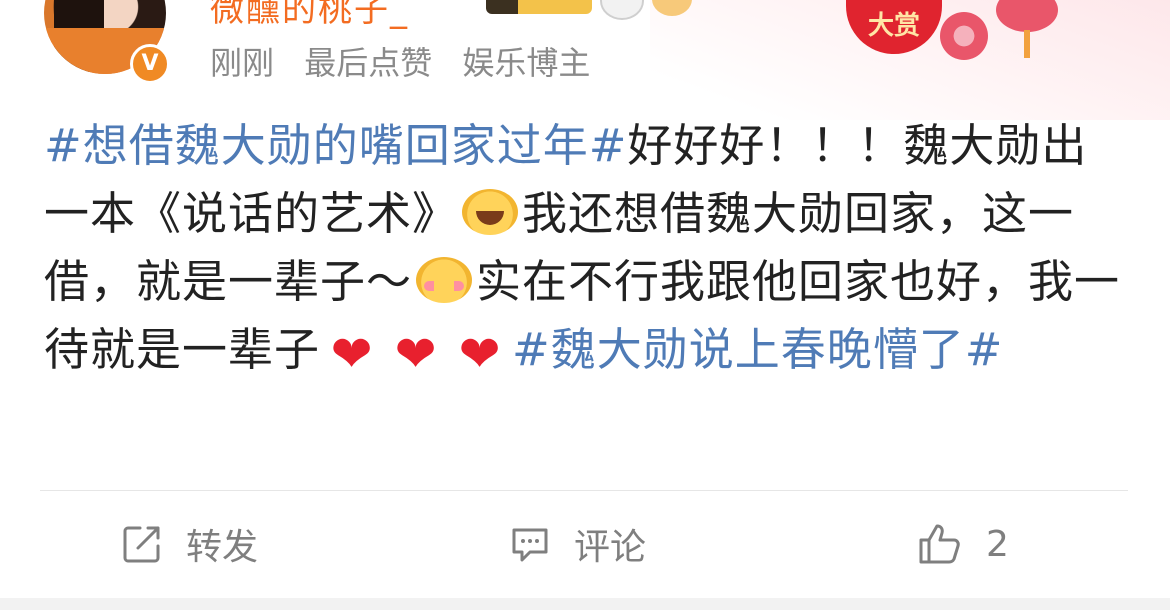 The height and width of the screenshot is (610, 1170). Describe the element at coordinates (242, 63) in the screenshot. I see `post-time: 刚刚` at that location.